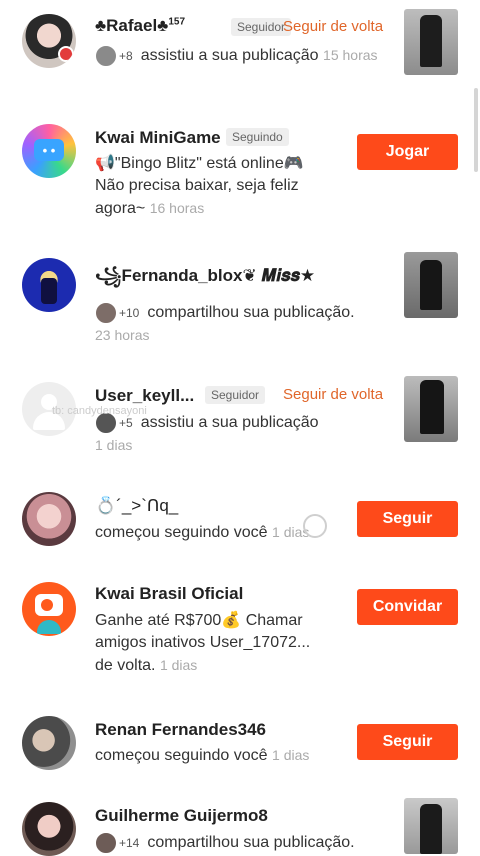 The width and height of the screenshot is (480, 856). Describe the element at coordinates (205, 279) in the screenshot. I see `user-name: ꧁Fernanda_blox❦ 𝑴𝒊𝒔𝒔★` at that location.